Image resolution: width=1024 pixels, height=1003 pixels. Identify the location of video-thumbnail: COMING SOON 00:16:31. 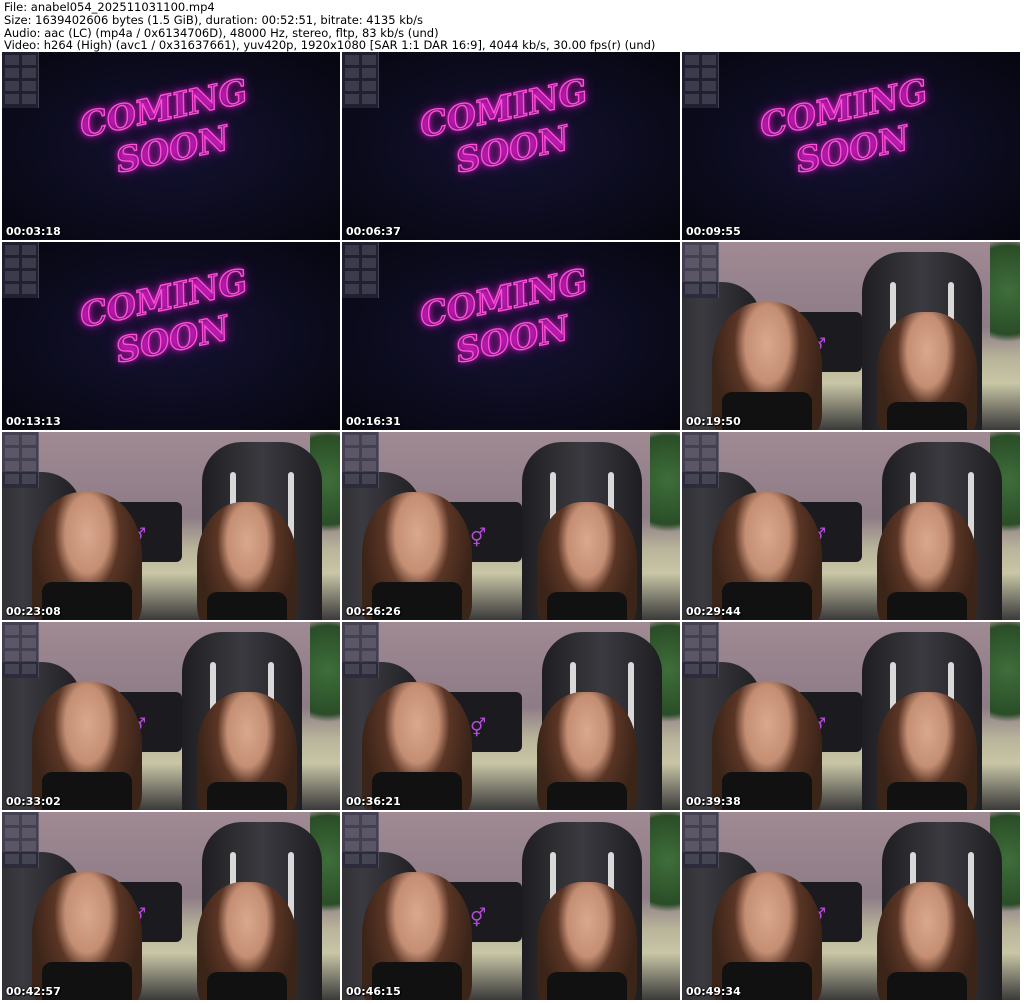
(511, 336).